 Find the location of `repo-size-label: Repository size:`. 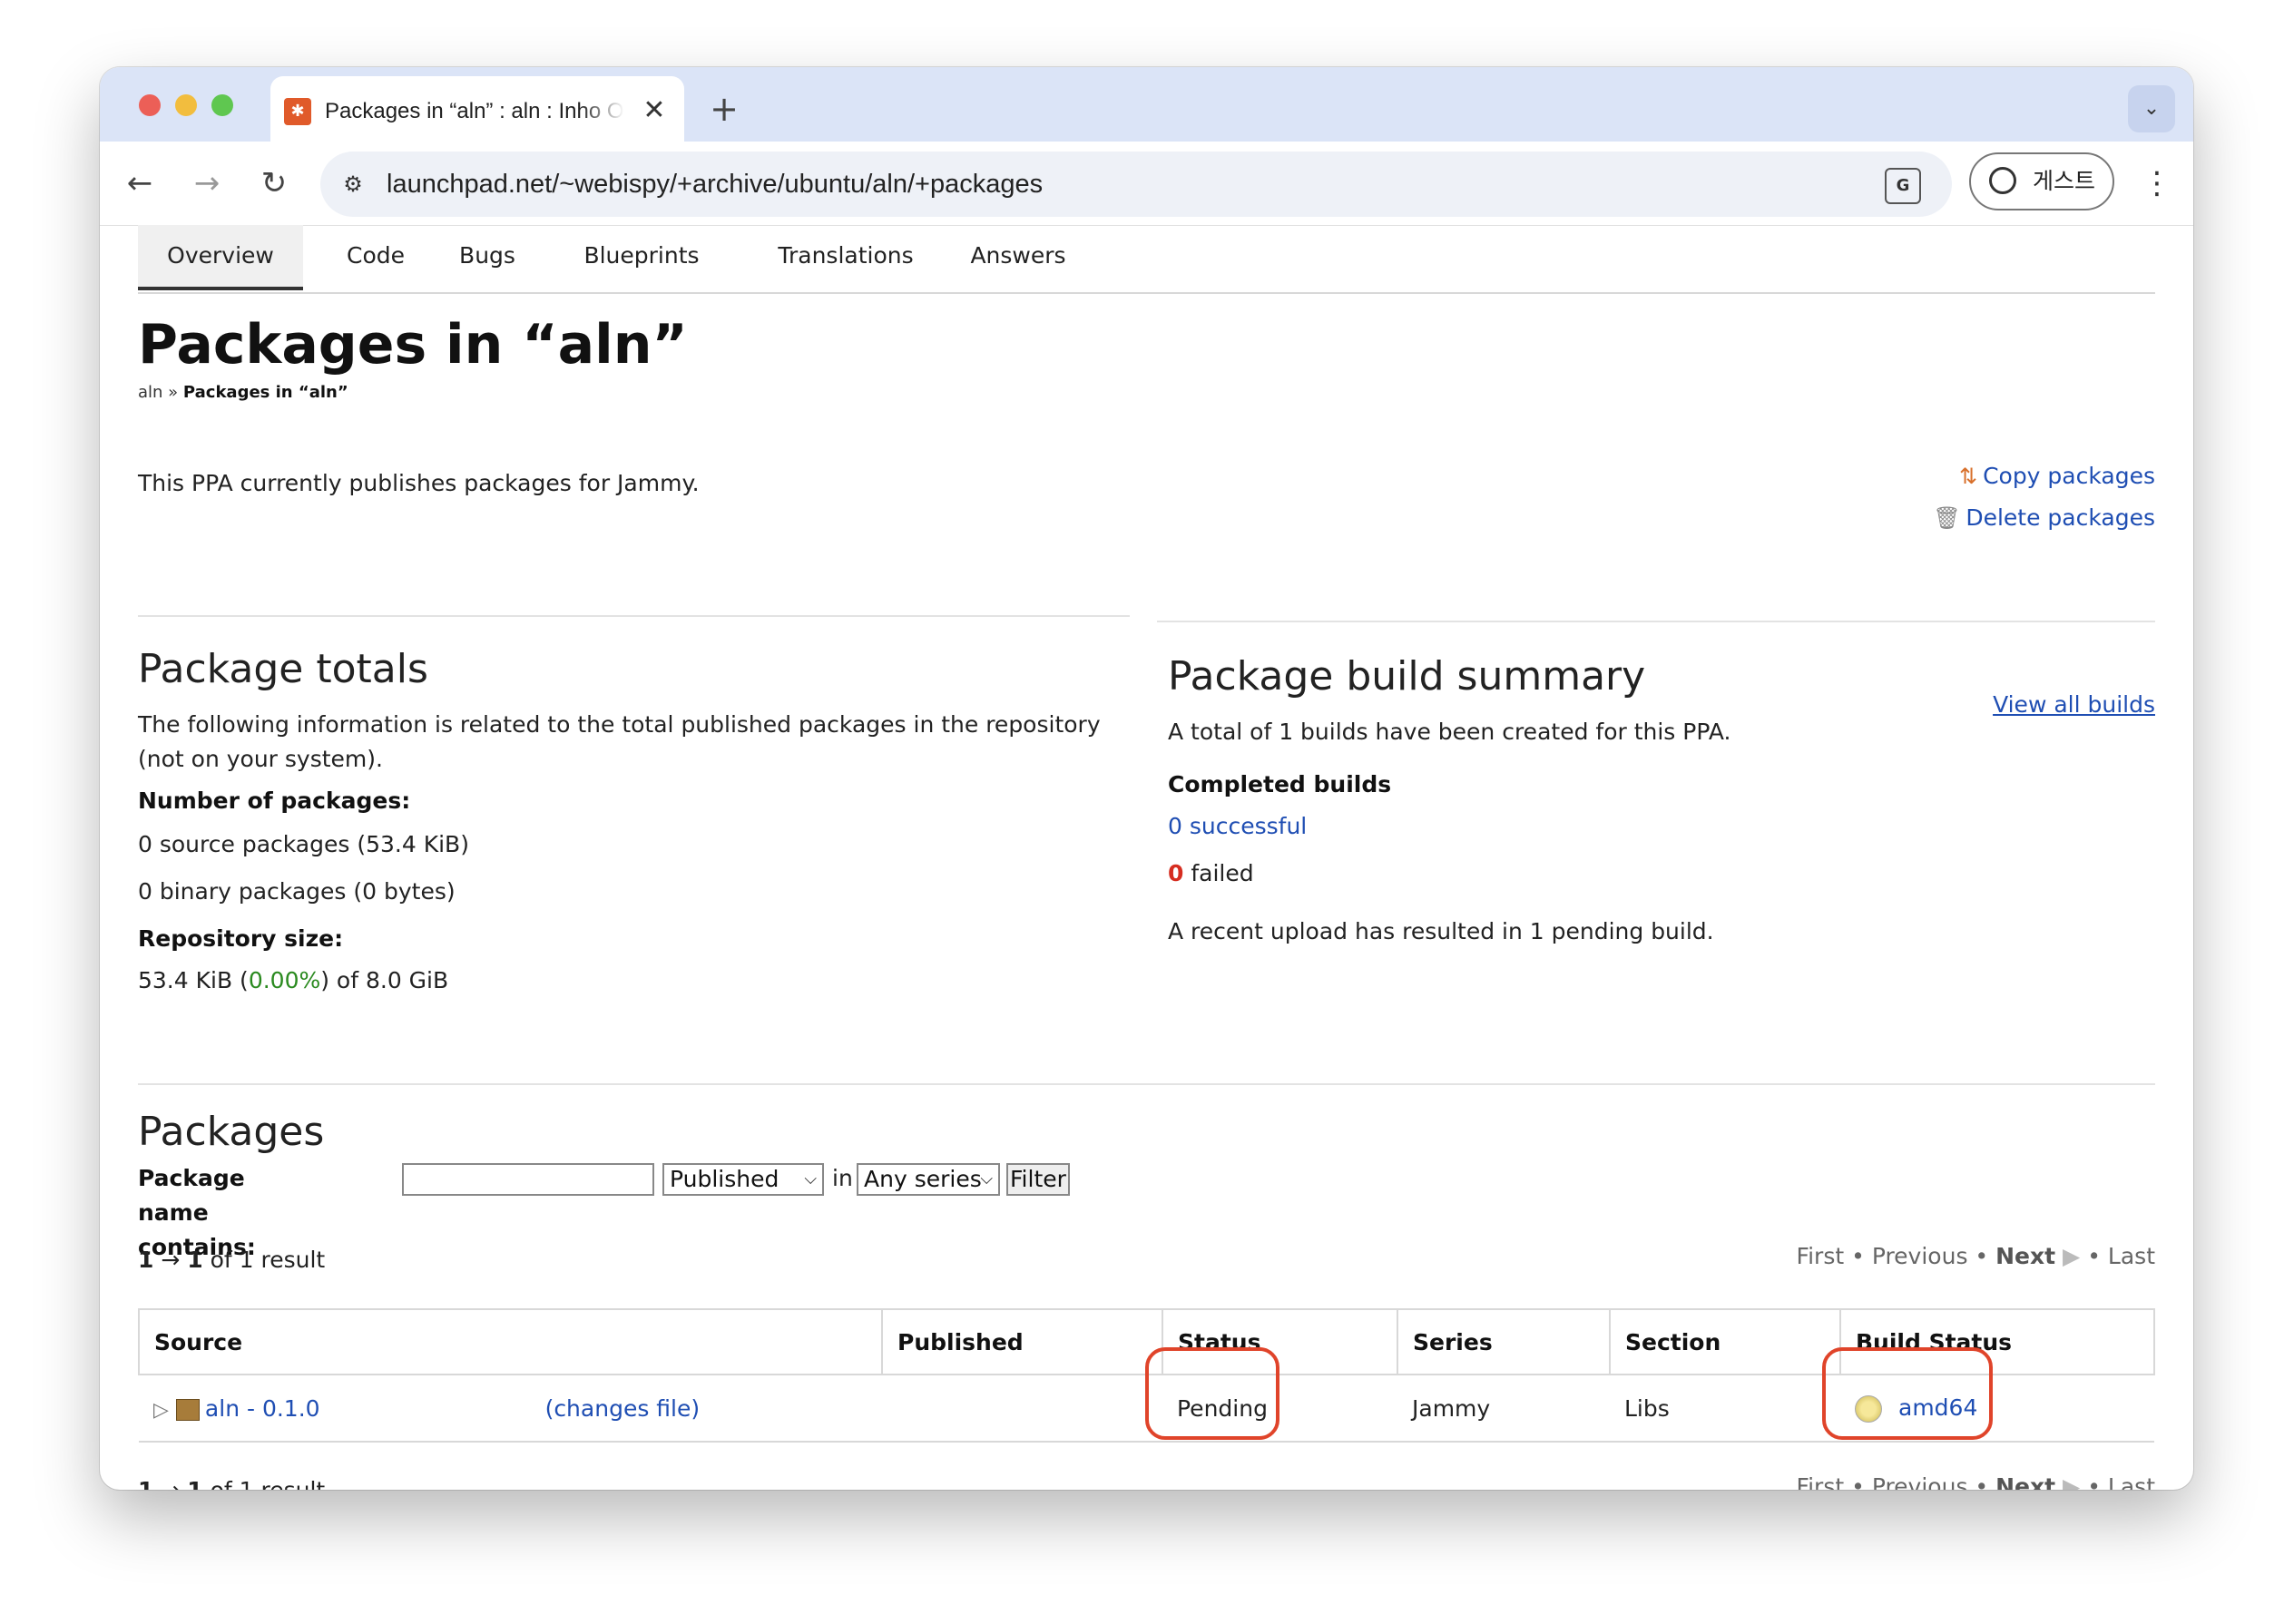

repo-size-label: Repository size: is located at coordinates (241, 938).